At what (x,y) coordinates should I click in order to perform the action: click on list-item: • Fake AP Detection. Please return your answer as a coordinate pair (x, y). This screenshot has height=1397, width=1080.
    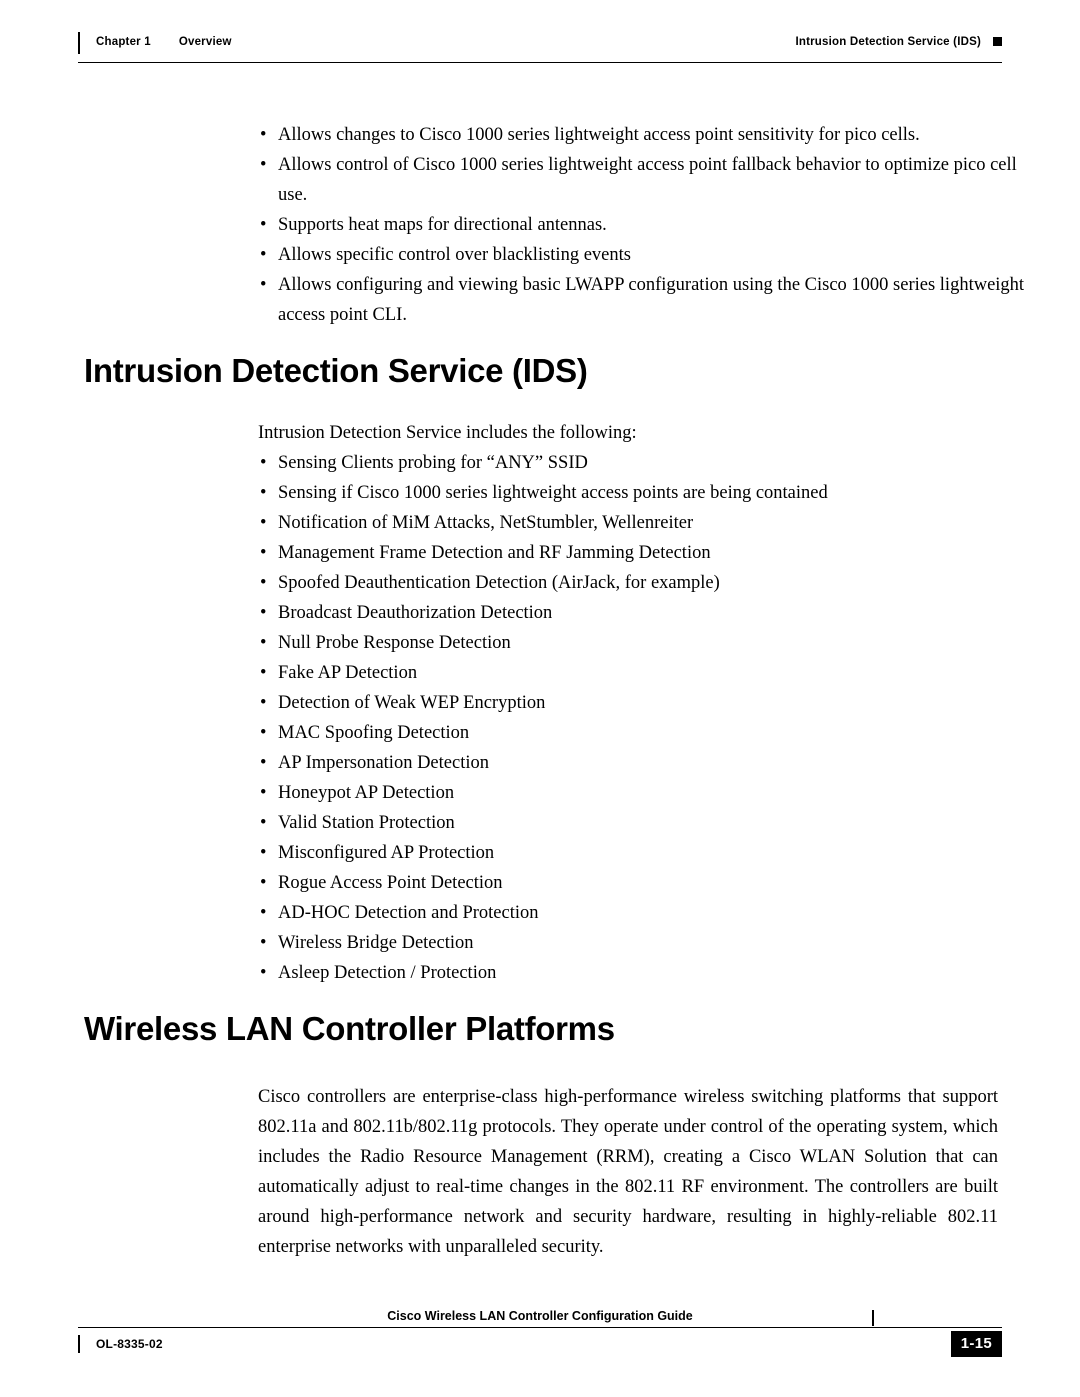
    Looking at the image, I should click on (635, 673).